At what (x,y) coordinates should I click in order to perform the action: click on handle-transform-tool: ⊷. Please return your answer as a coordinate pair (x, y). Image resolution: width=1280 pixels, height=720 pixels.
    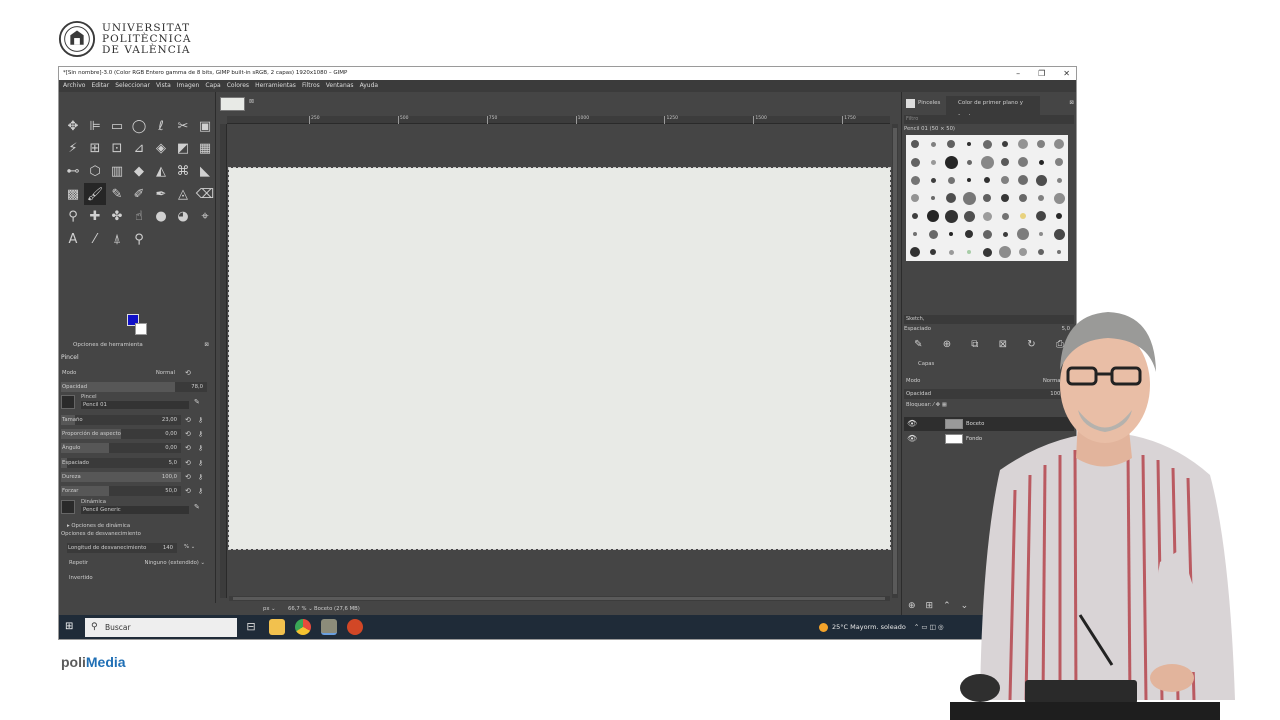
    Looking at the image, I should click on (73, 171).